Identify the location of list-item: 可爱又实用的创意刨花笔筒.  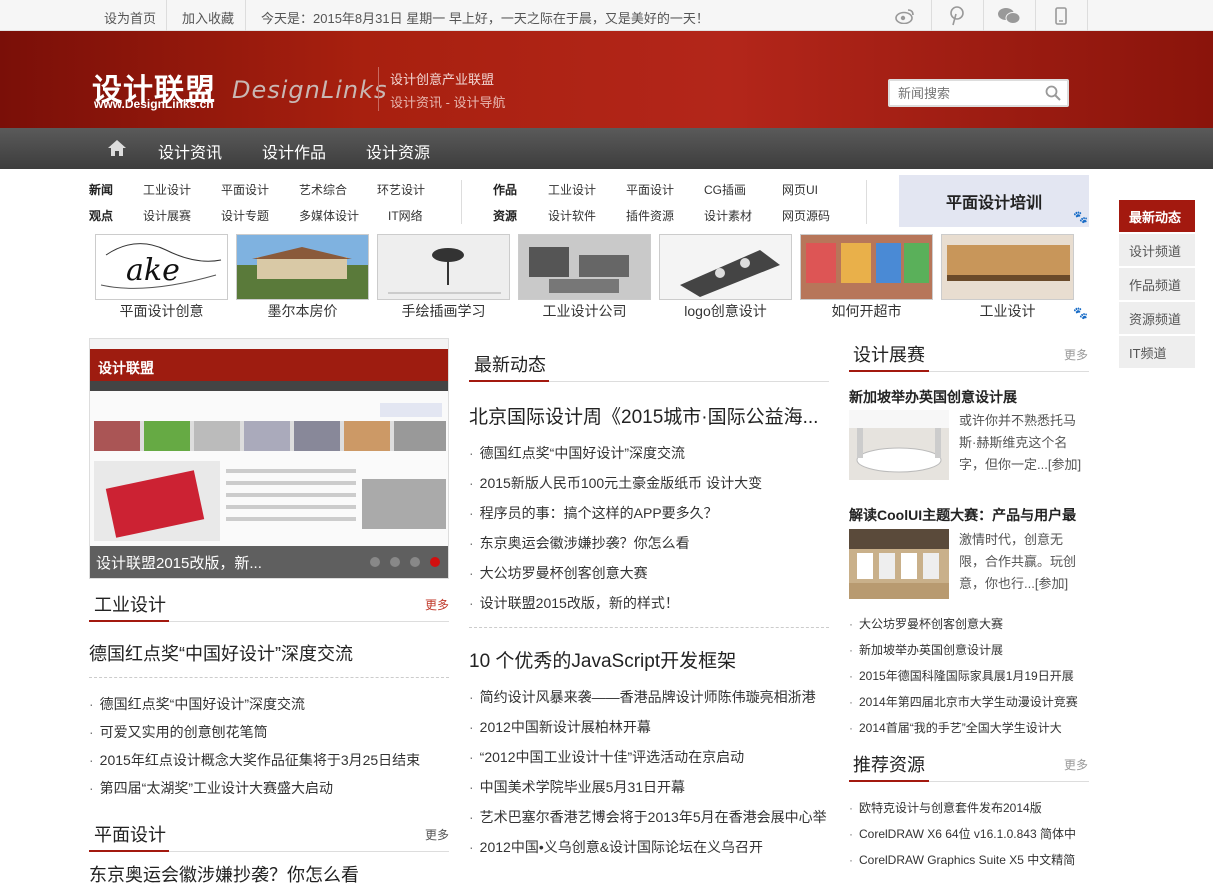
(269, 732).